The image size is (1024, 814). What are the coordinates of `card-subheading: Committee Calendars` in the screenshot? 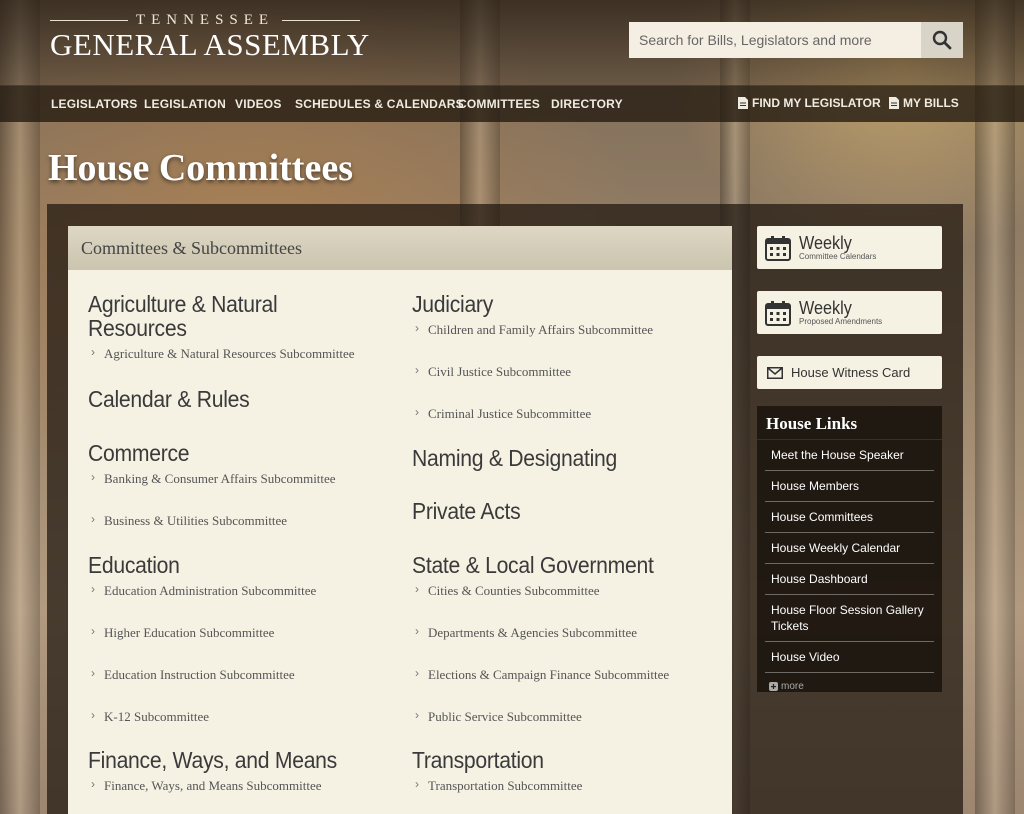 It's located at (838, 256).